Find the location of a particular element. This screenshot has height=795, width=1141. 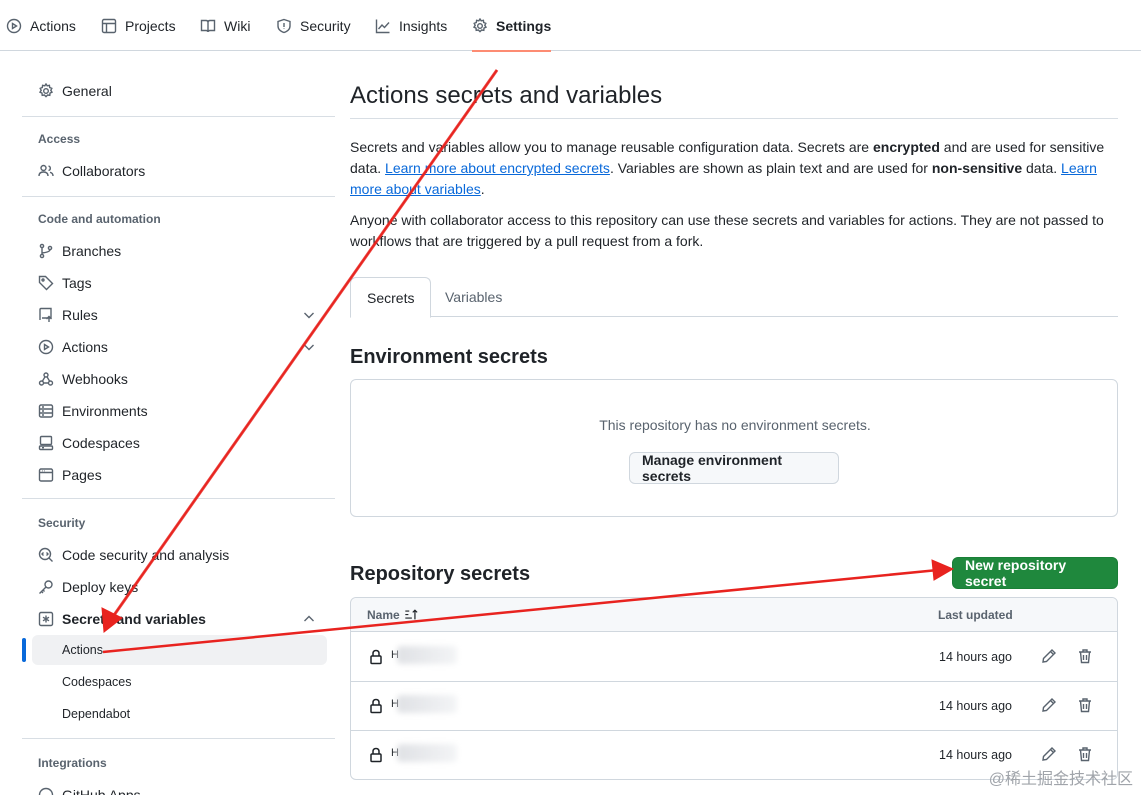

manage-environment-secrets-button: Manage environment secrets is located at coordinates (734, 468).